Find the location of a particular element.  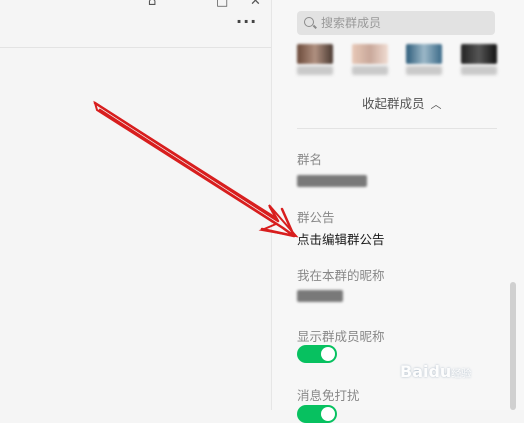

announcement-label: 群公告 is located at coordinates (316, 217).